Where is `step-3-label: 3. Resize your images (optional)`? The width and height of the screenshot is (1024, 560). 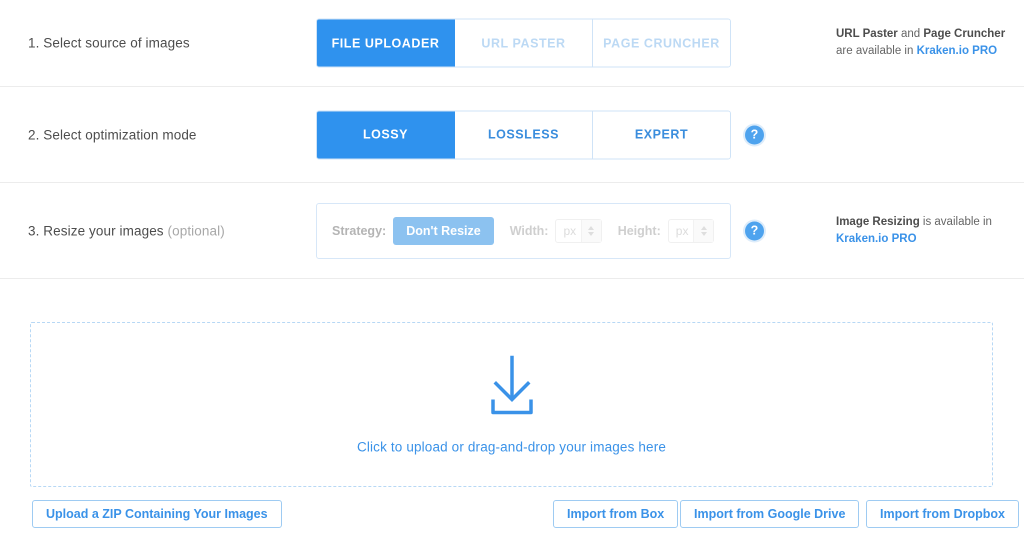
step-3-label: 3. Resize your images (optional) is located at coordinates (126, 230).